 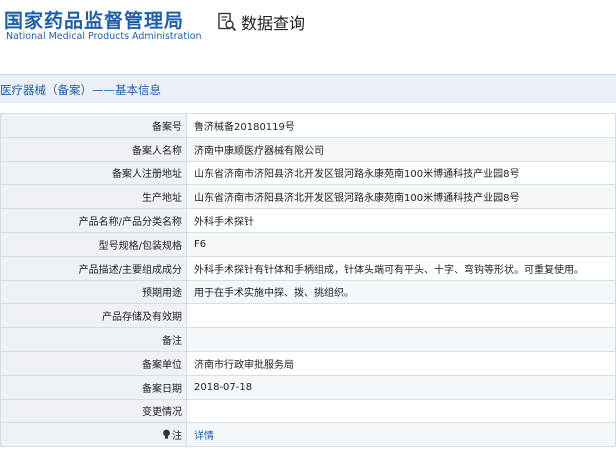 What do you see at coordinates (401, 363) in the screenshot?
I see `field-value-filing-unit: 济南市行政审批服务局` at bounding box center [401, 363].